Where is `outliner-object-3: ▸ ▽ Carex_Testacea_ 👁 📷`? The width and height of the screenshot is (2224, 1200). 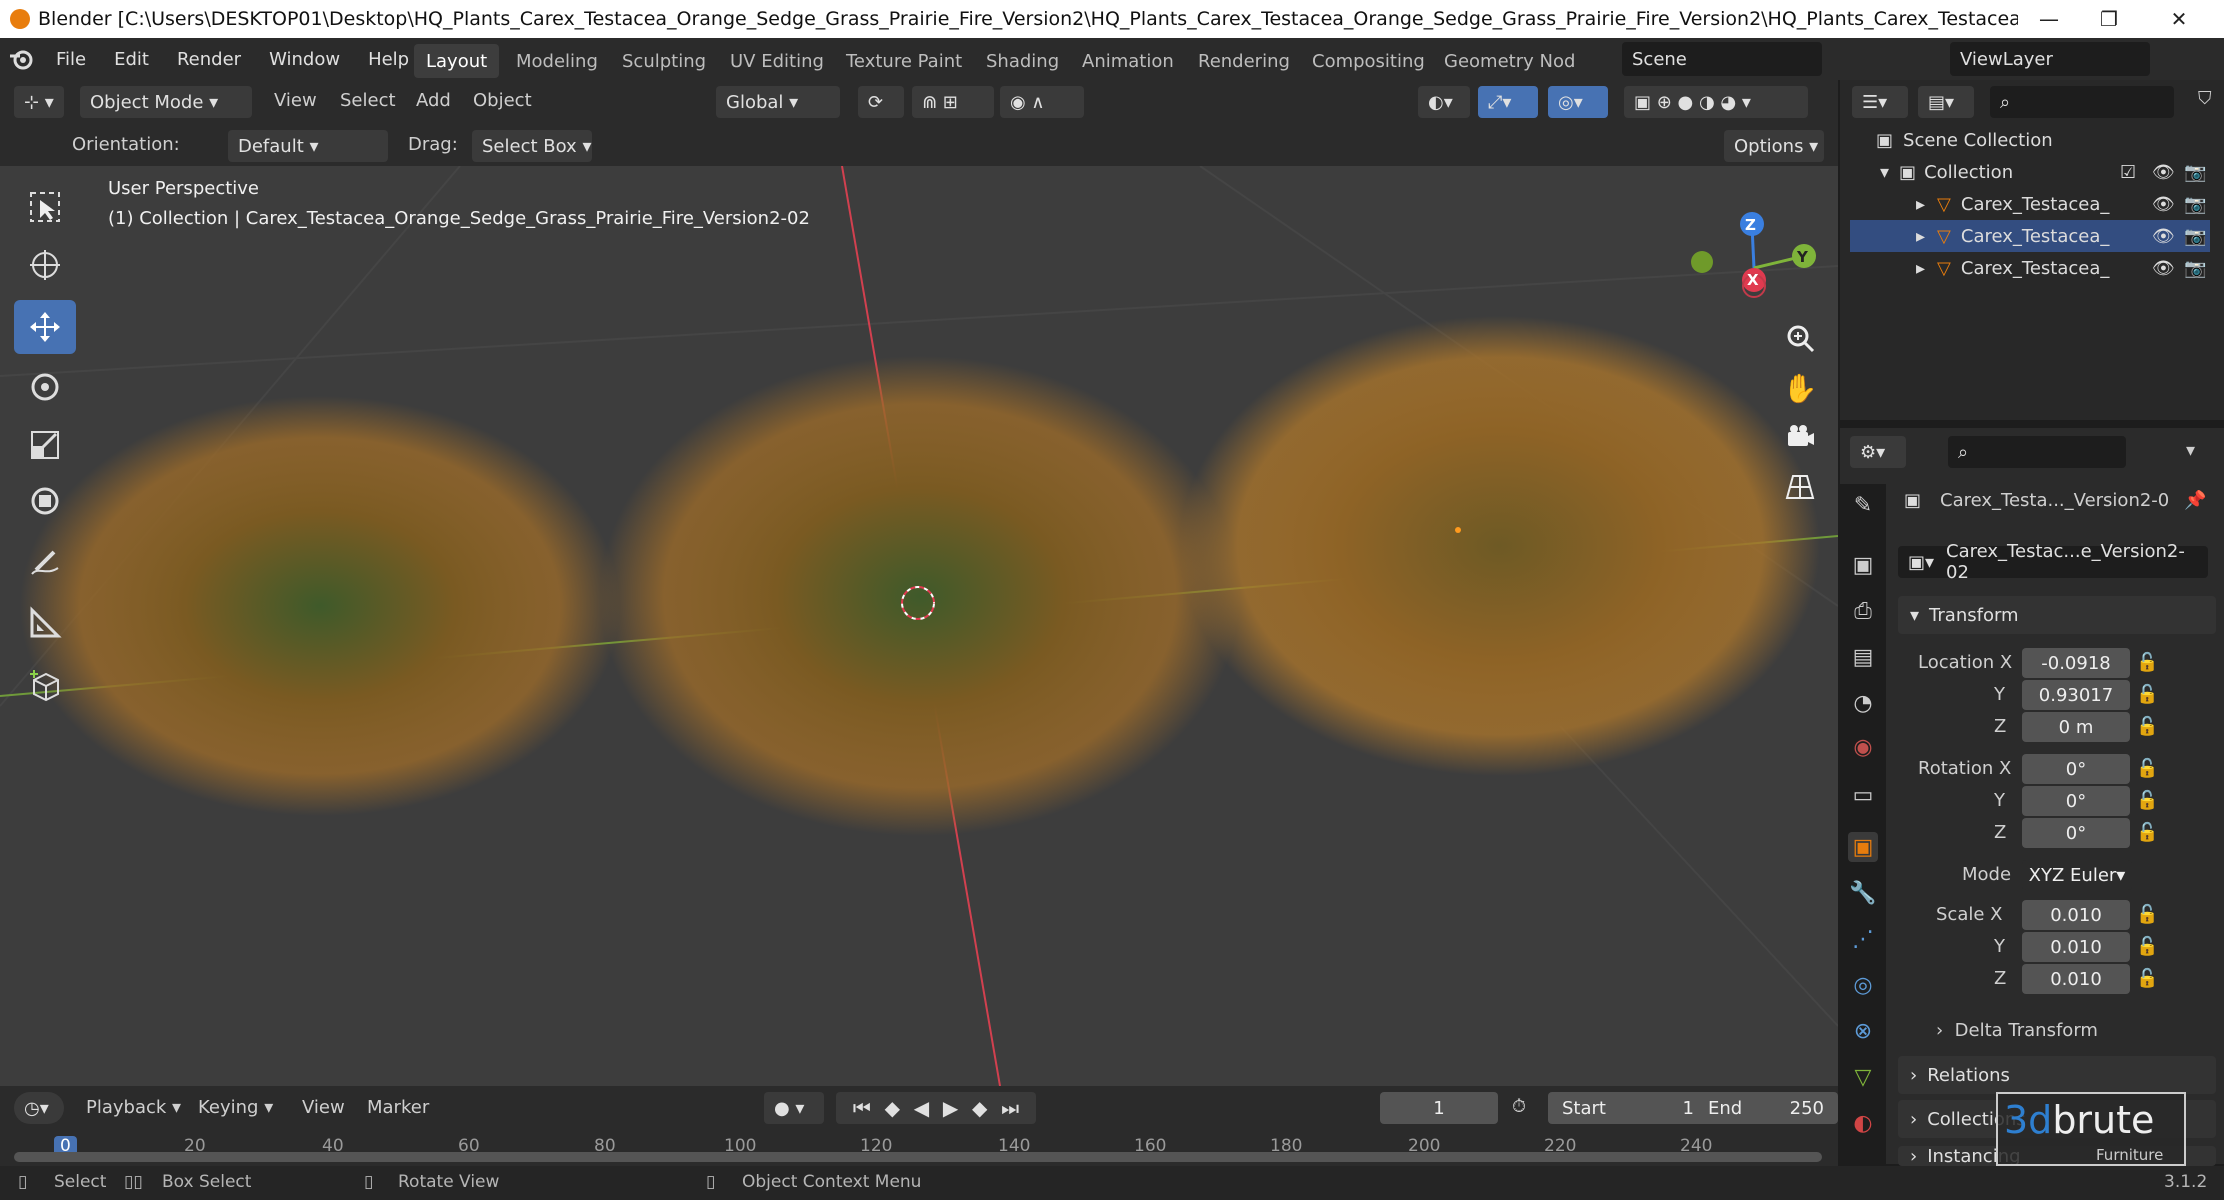 outliner-object-3: ▸ ▽ Carex_Testacea_ 👁 📷 is located at coordinates (2028, 268).